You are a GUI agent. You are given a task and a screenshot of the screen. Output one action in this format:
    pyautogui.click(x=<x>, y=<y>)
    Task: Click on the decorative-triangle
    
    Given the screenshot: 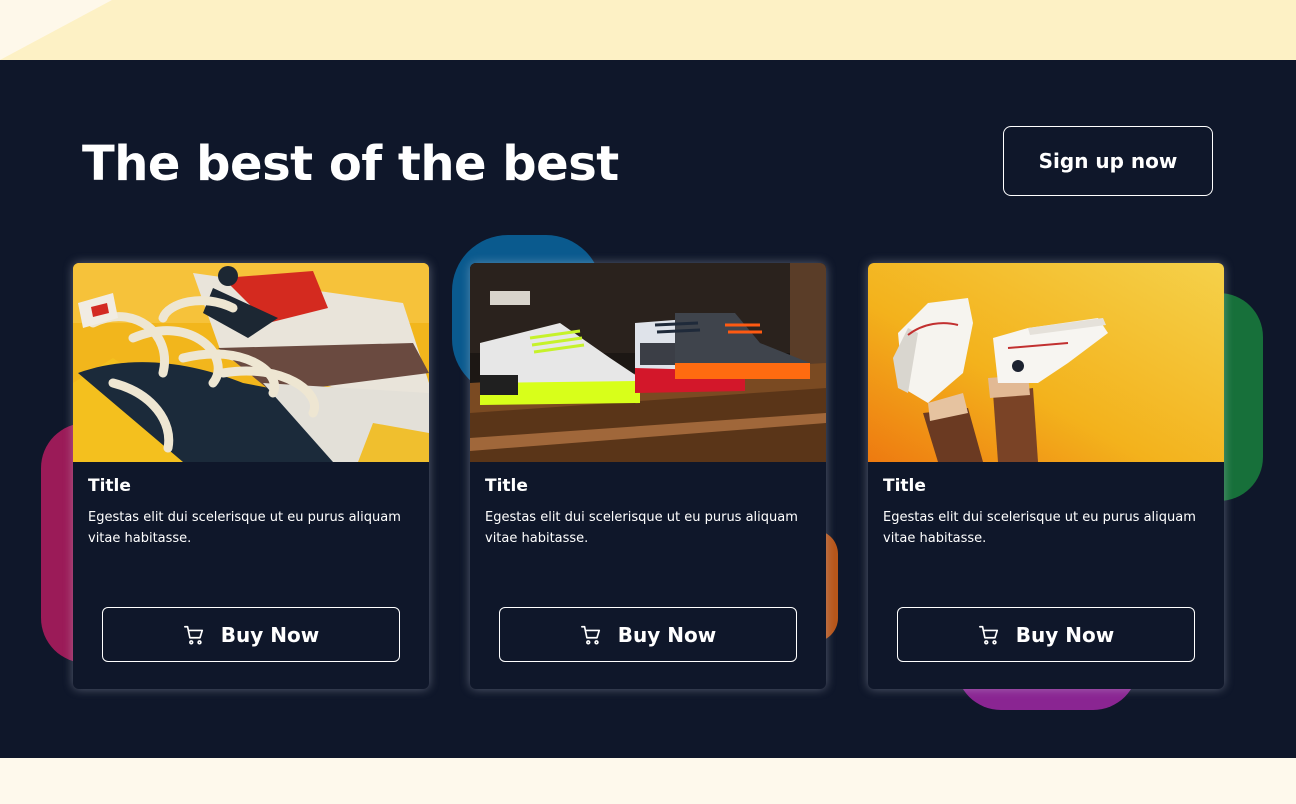 What is the action you would take?
    pyautogui.click(x=56, y=30)
    